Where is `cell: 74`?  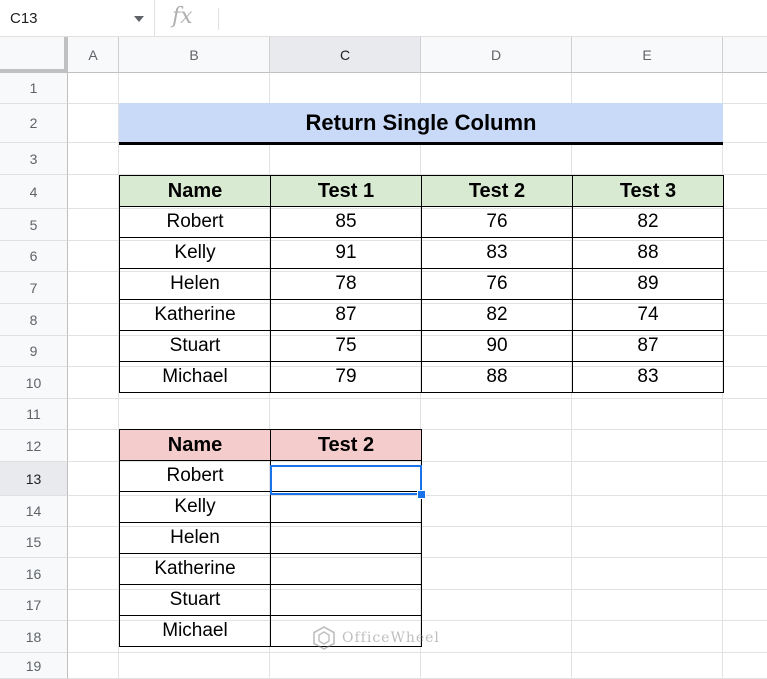 cell: 74 is located at coordinates (648, 315).